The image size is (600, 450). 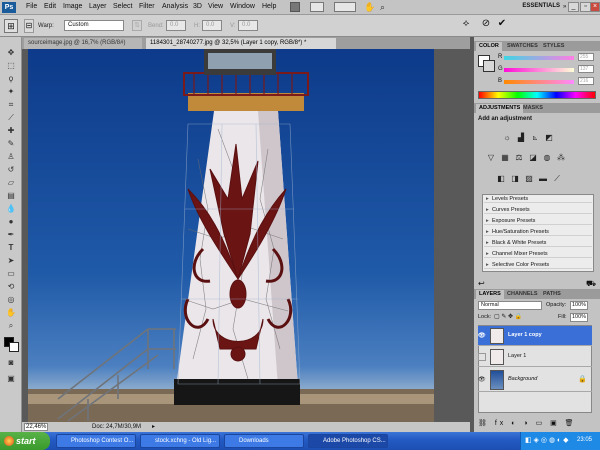 I want to click on tab-channels: CHANNELS, so click(x=522, y=294).